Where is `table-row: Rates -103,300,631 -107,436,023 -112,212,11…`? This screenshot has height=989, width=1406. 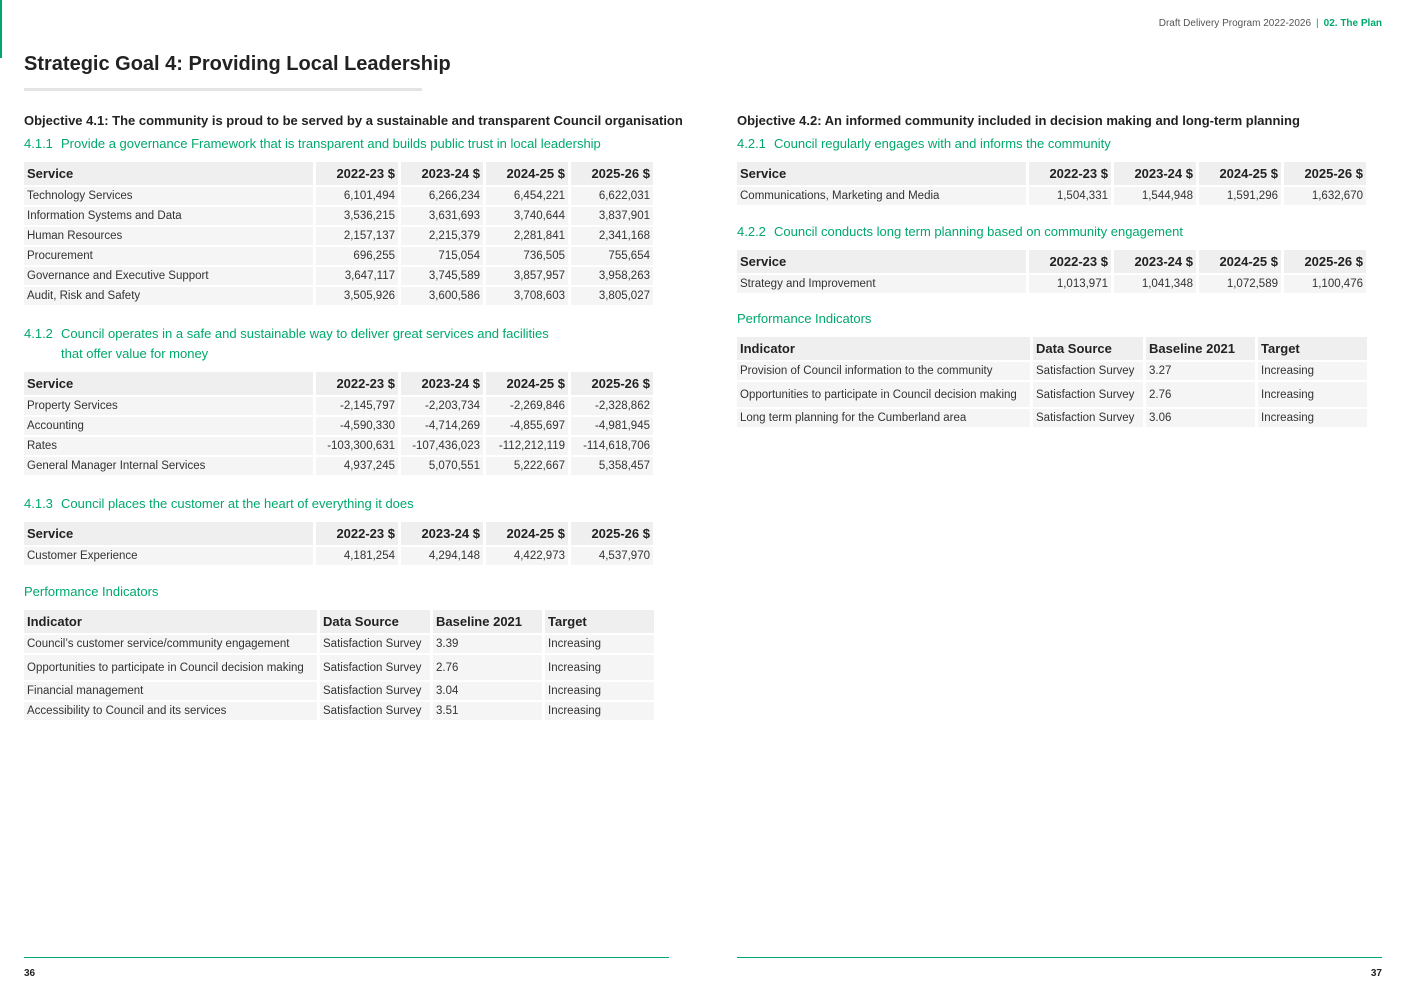 table-row: Rates -103,300,631 -107,436,023 -112,212,11… is located at coordinates (338, 446).